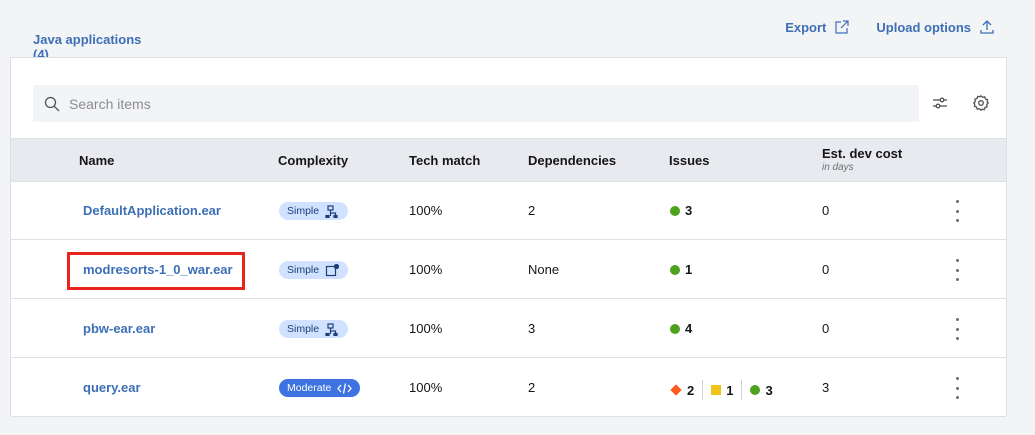  What do you see at coordinates (119, 328) in the screenshot?
I see `app-name-link: pbw-ear.ear` at bounding box center [119, 328].